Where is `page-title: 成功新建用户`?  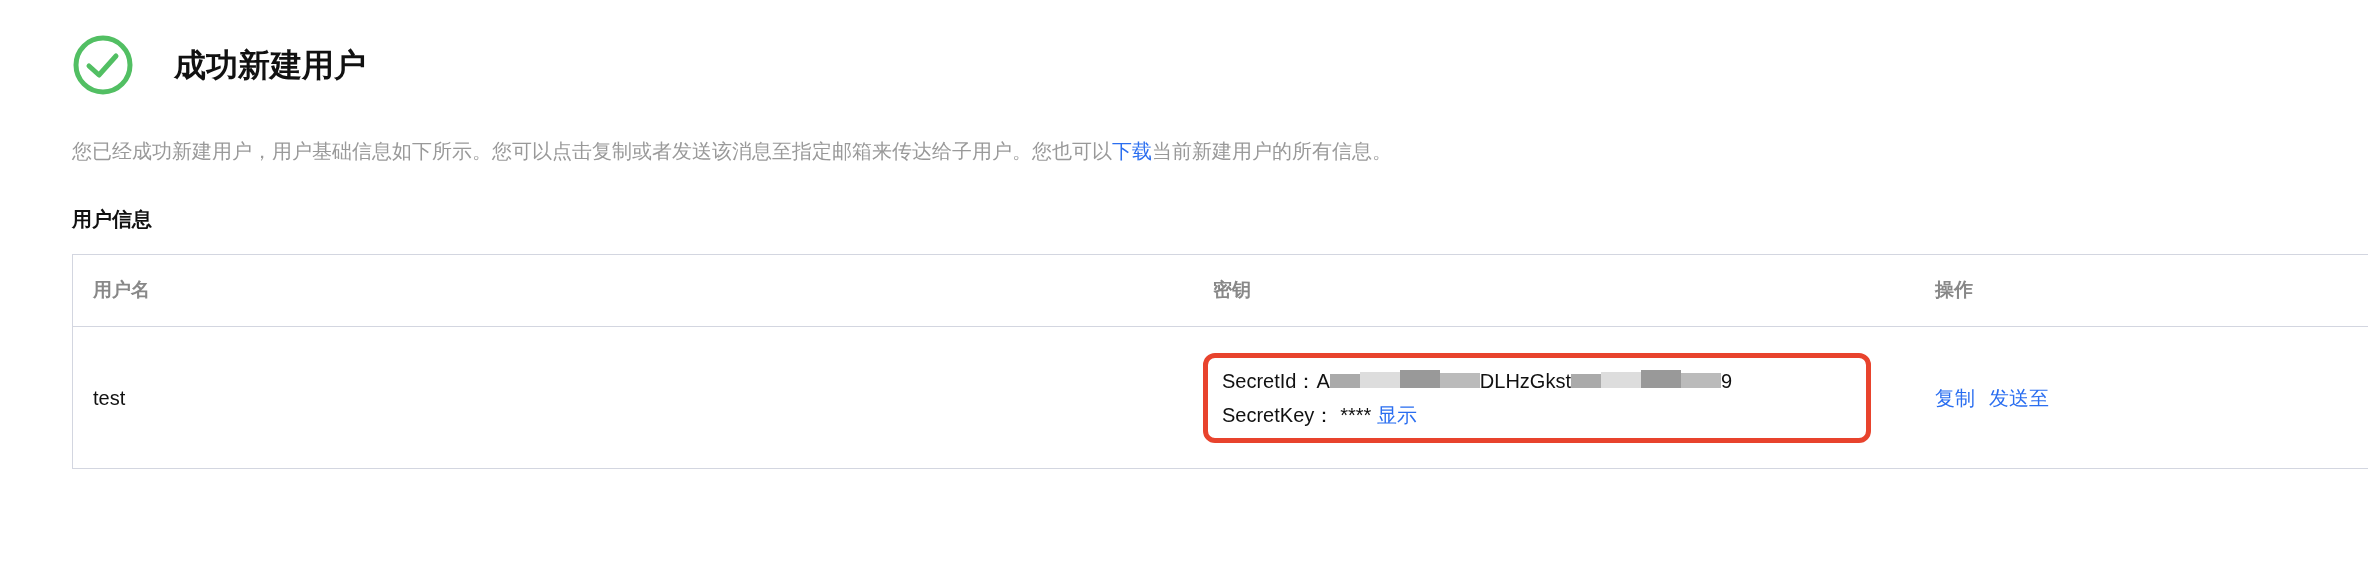 page-title: 成功新建用户 is located at coordinates (270, 65).